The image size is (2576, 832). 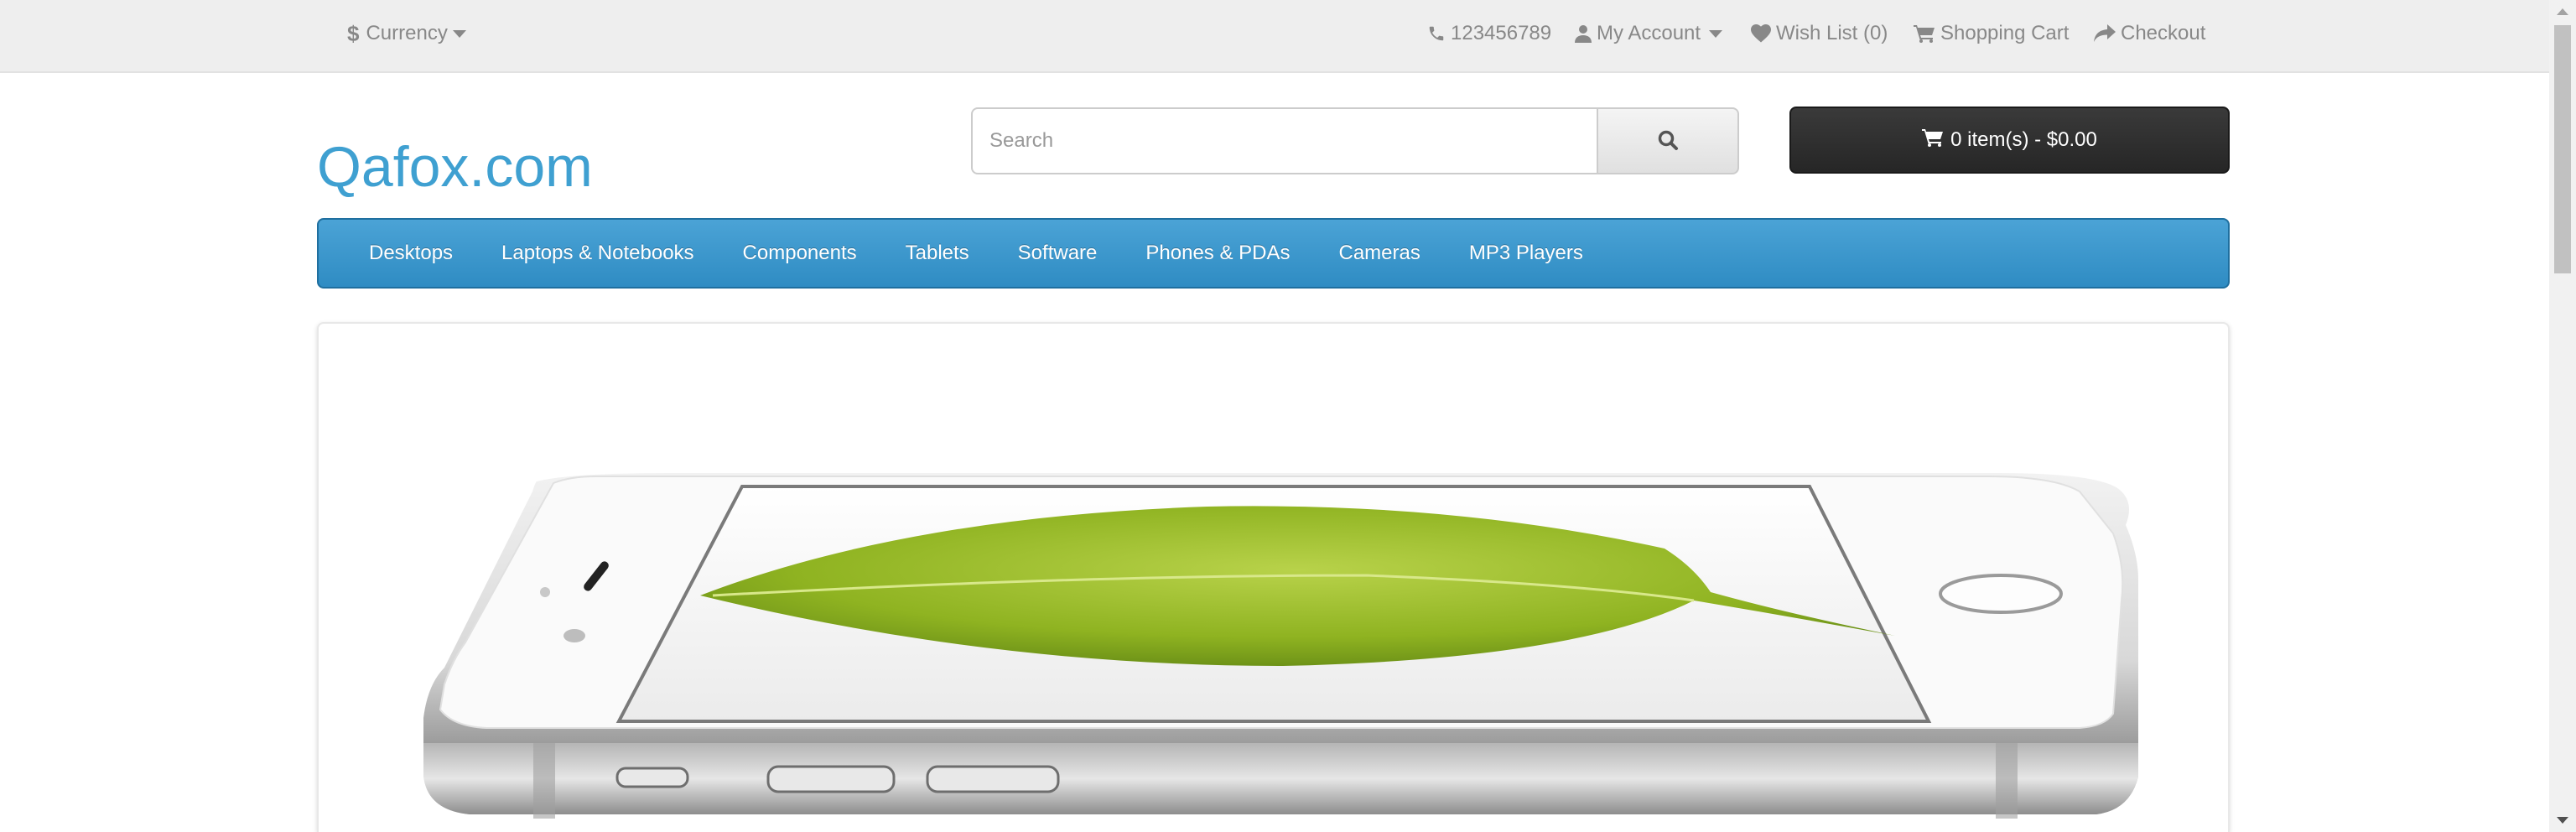 I want to click on nav-item-software: Software, so click(x=1058, y=253).